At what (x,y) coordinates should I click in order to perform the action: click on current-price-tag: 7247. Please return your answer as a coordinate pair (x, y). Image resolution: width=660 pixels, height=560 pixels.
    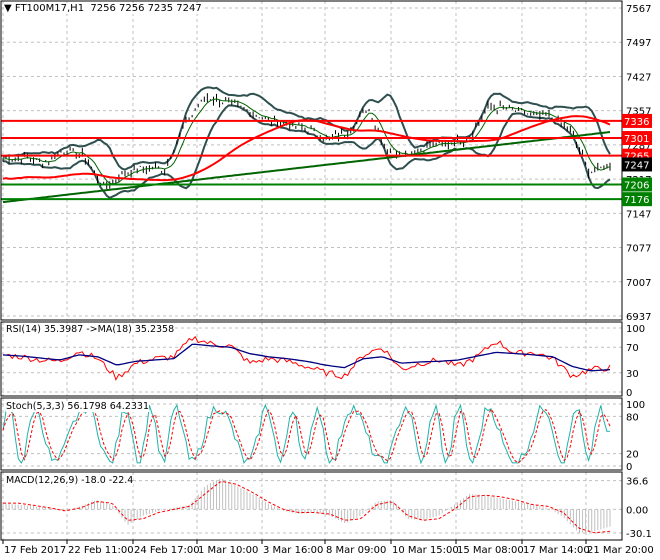
    Looking at the image, I should click on (636, 165).